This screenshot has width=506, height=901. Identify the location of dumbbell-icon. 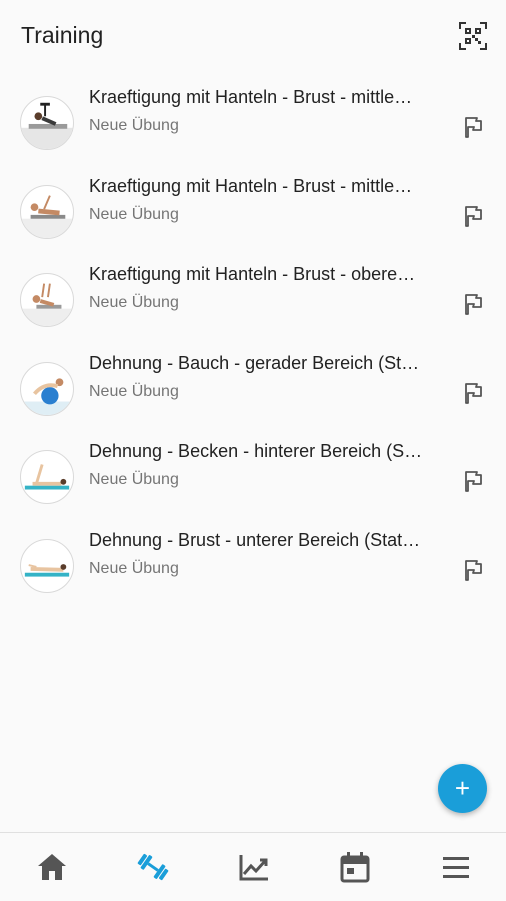
(153, 867).